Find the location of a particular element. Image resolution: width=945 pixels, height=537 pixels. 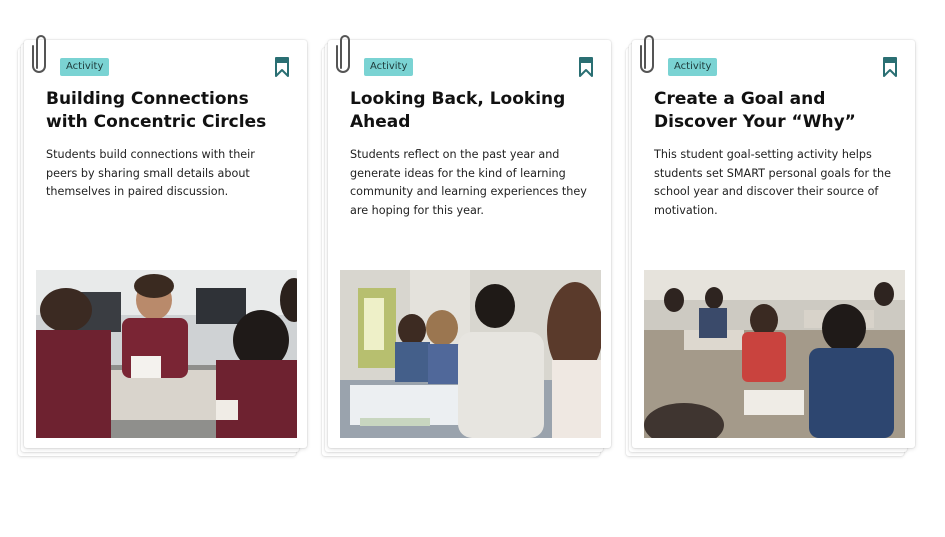

card-title: Looking Back, Looking Ahead is located at coordinates (472, 111).